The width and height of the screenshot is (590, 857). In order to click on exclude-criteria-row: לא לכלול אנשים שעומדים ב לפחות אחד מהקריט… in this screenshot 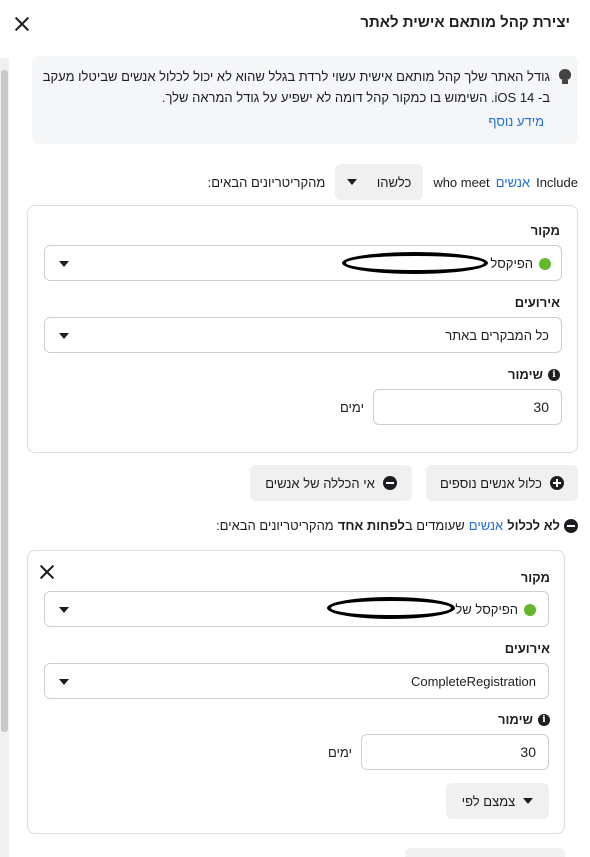, I will do `click(397, 525)`.